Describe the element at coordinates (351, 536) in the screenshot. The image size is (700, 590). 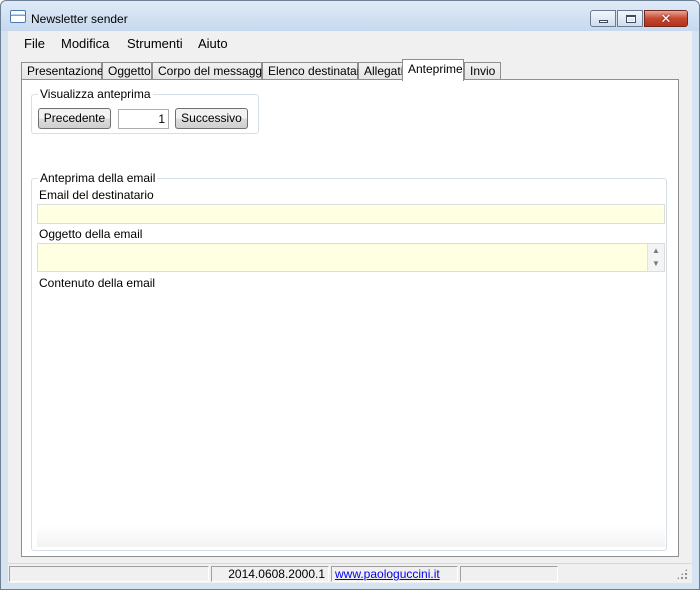
I see `content-toolbar-strip` at that location.